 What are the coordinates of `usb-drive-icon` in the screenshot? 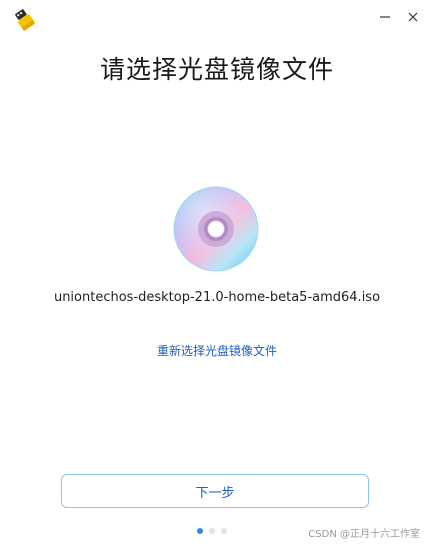 It's located at (24, 19).